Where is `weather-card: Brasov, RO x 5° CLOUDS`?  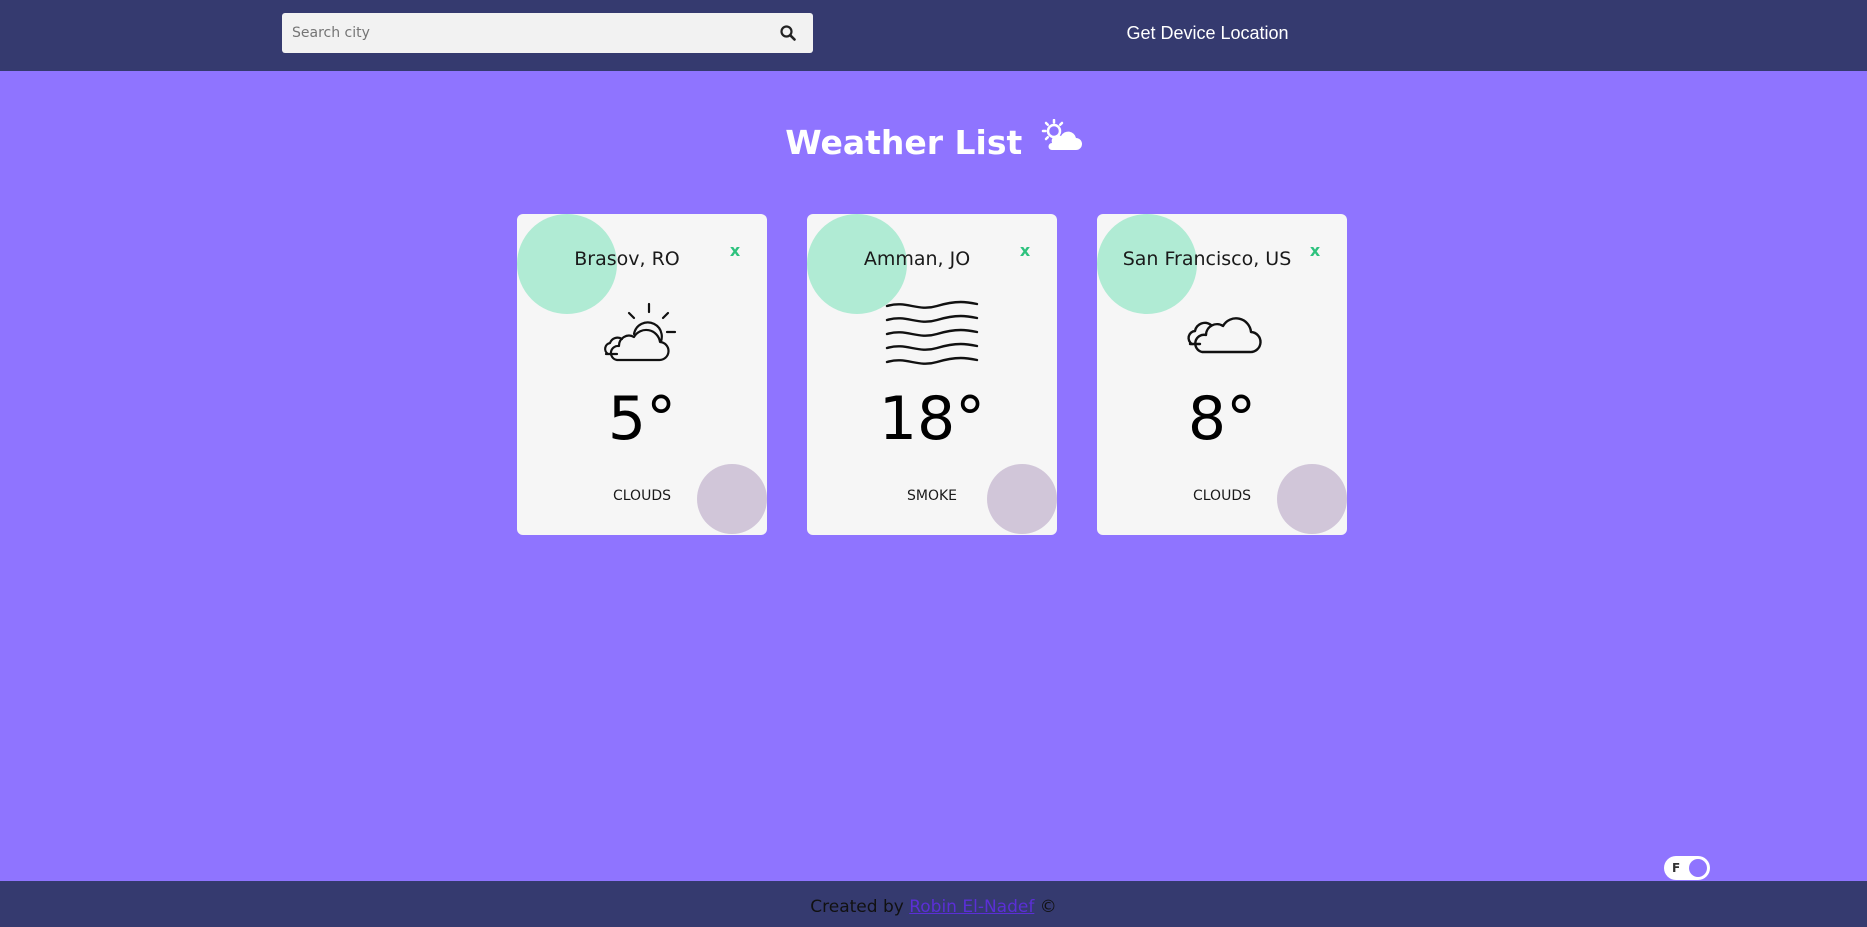
weather-card: Brasov, RO x 5° CLOUDS is located at coordinates (642, 374).